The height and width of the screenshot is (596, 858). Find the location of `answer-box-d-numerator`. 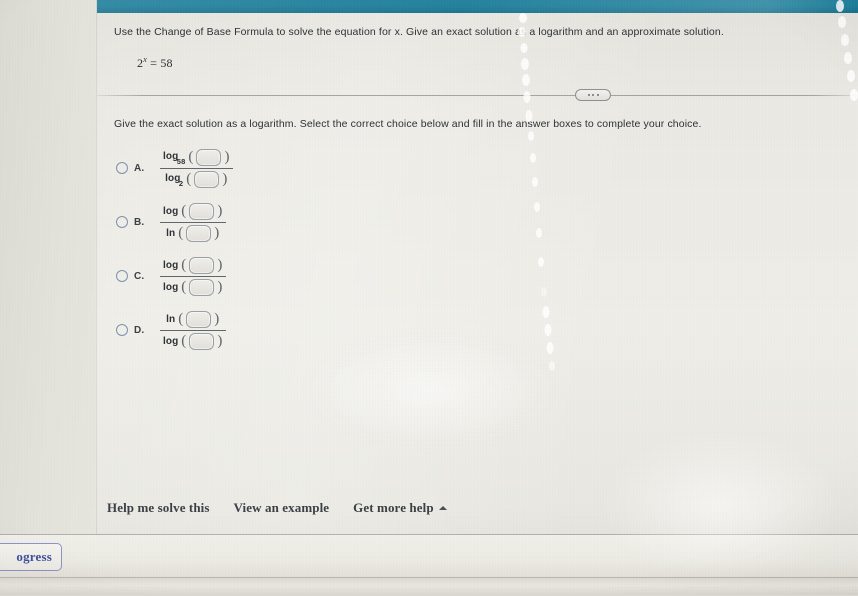

answer-box-d-numerator is located at coordinates (199, 319).